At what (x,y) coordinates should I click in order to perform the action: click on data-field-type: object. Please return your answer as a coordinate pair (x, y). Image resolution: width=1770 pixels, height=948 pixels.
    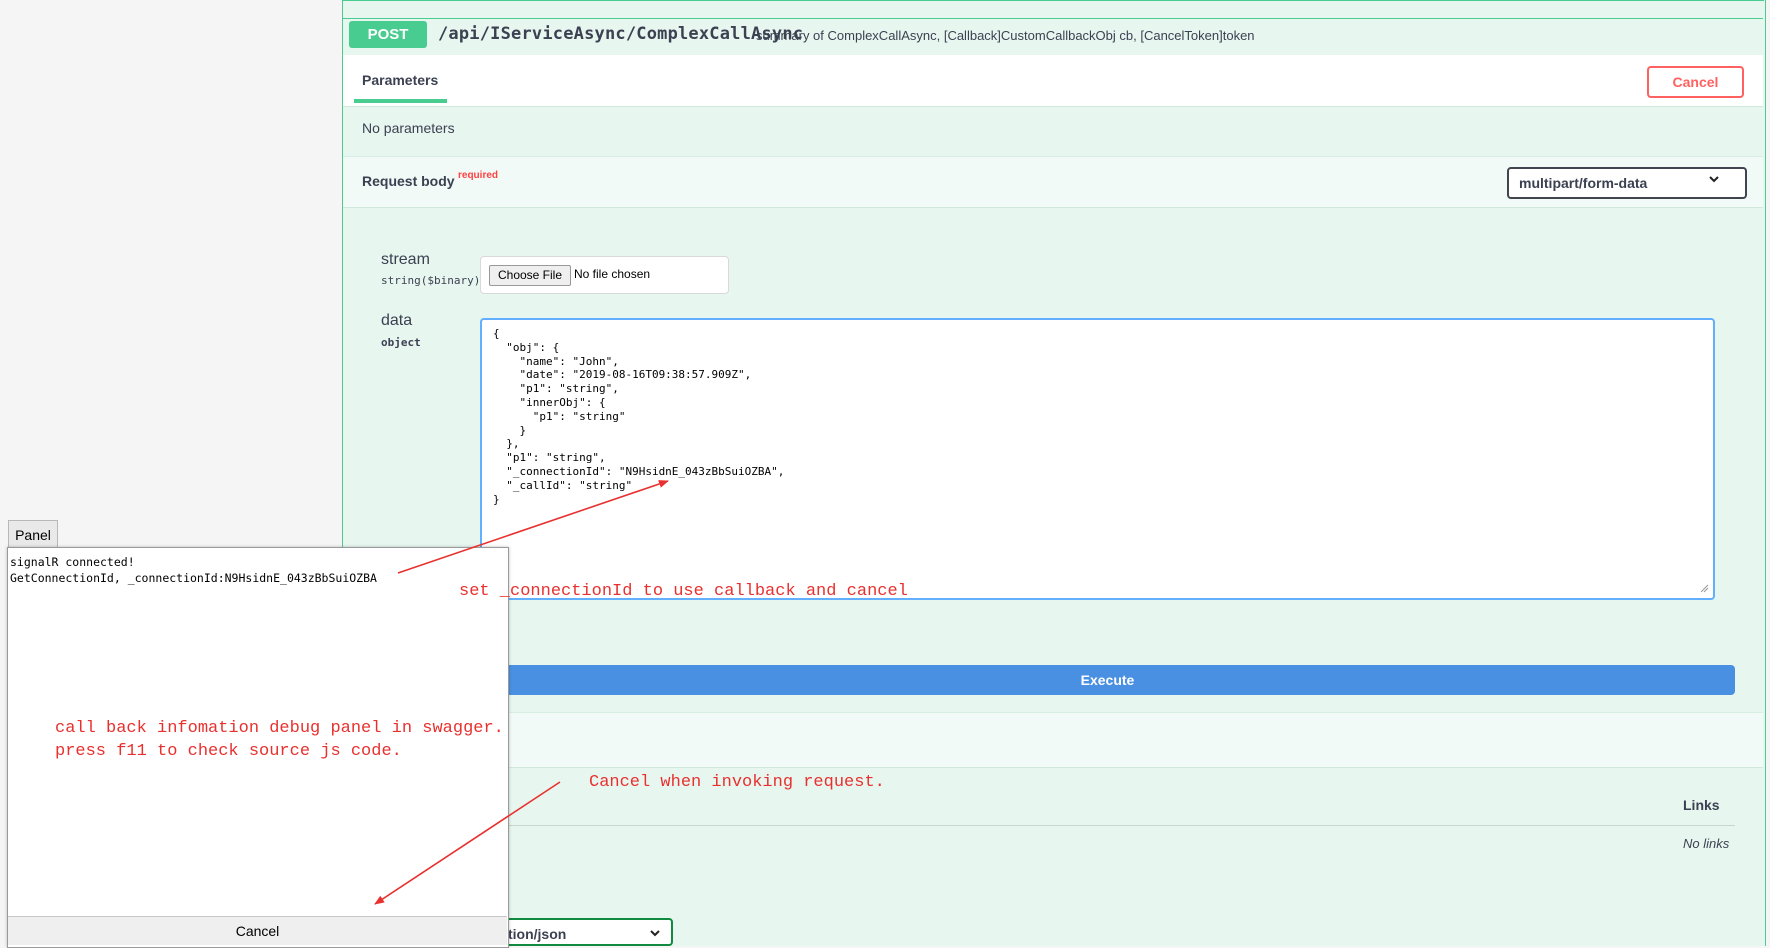
    Looking at the image, I should click on (401, 342).